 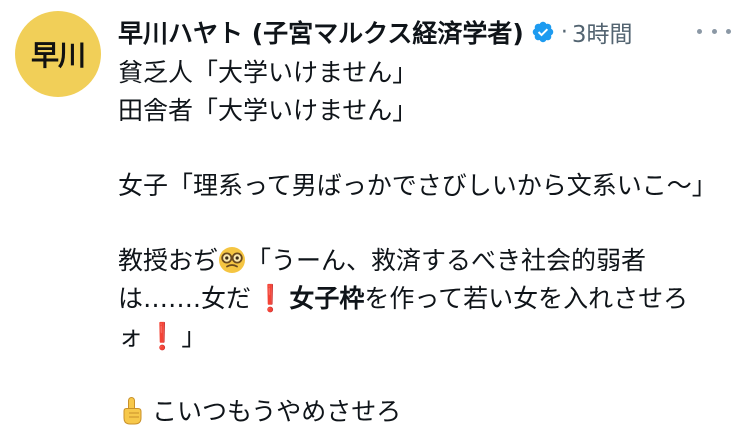 What do you see at coordinates (277, 411) in the screenshot?
I see `line-text: こいつもうやめさせろ` at bounding box center [277, 411].